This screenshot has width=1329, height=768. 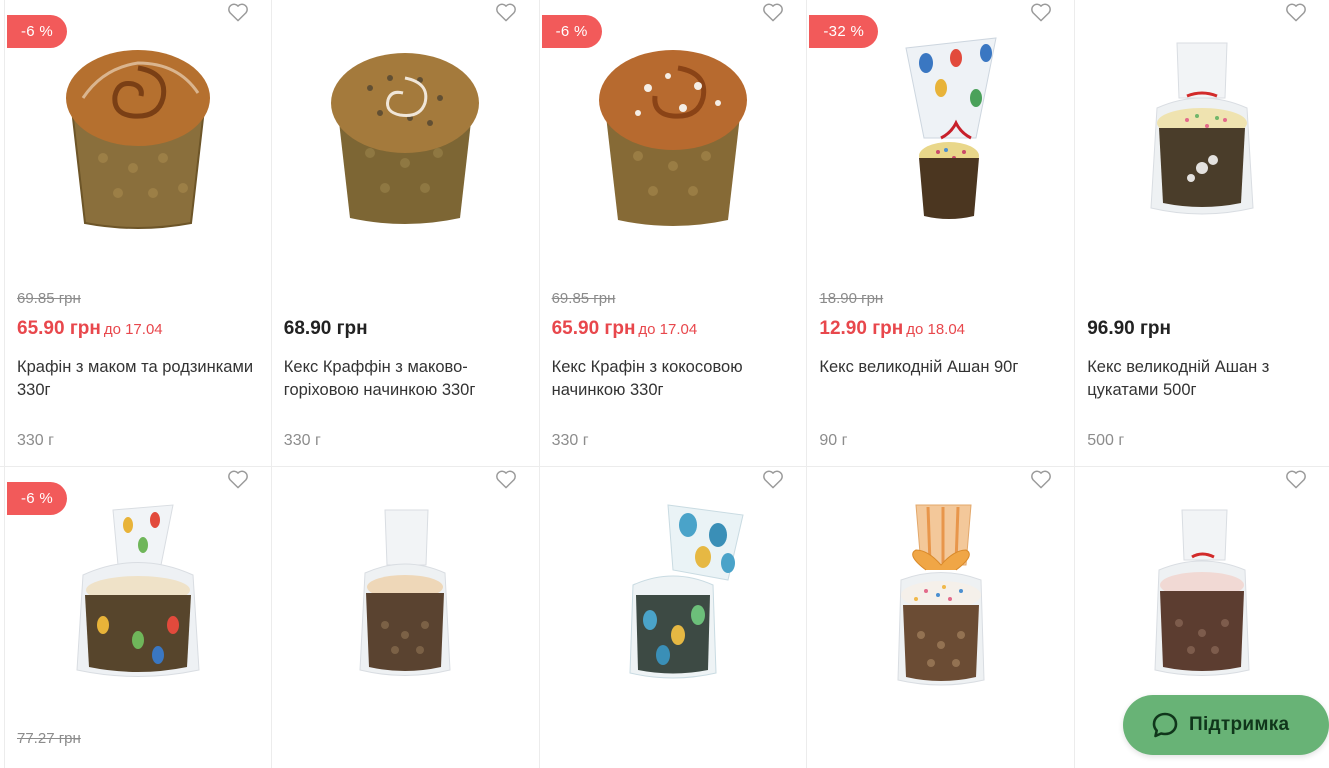 I want to click on old-price: 18.90 грн, so click(x=851, y=298).